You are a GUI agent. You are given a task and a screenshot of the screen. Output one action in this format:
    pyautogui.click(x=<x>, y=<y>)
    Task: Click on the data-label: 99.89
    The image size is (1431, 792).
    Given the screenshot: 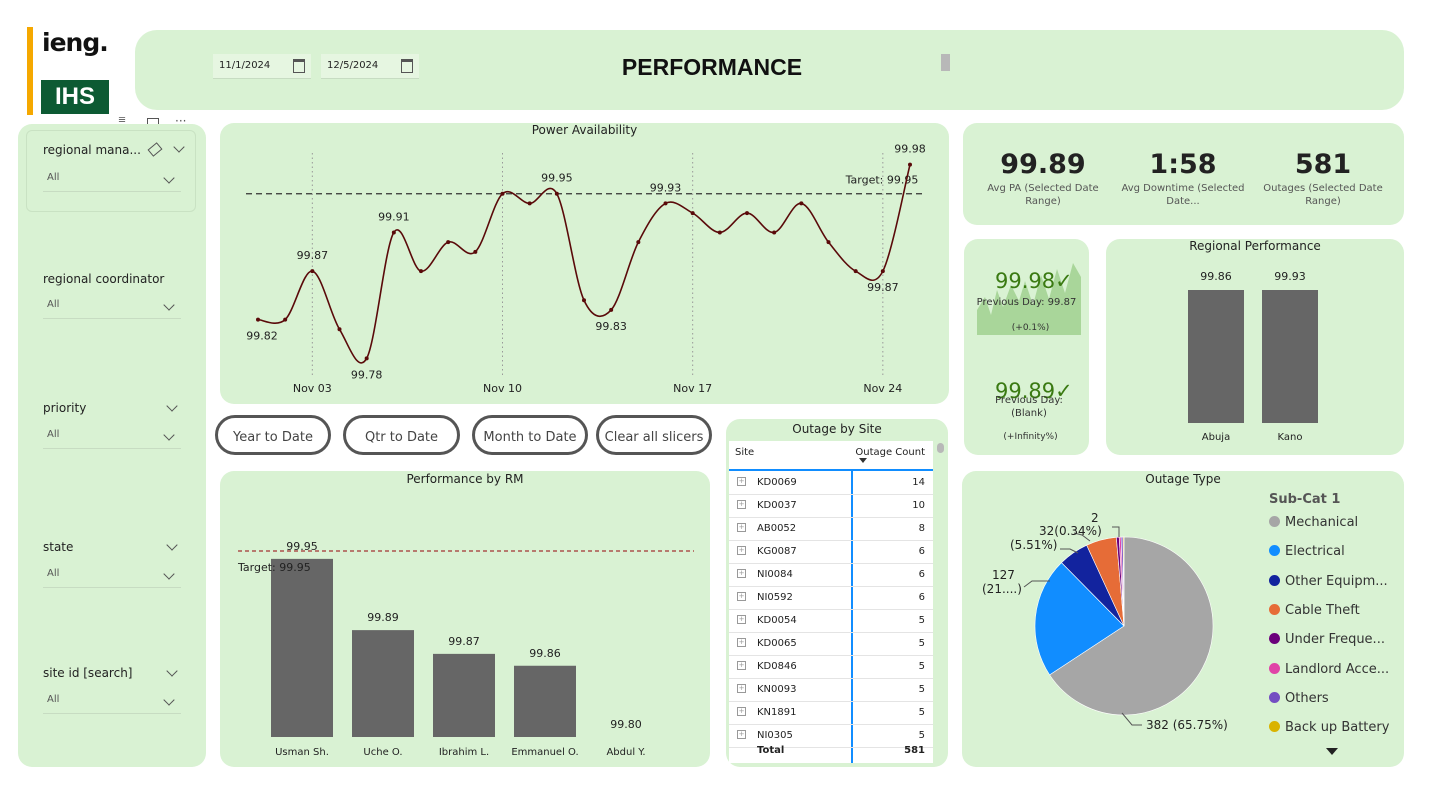 What is the action you would take?
    pyautogui.click(x=383, y=617)
    